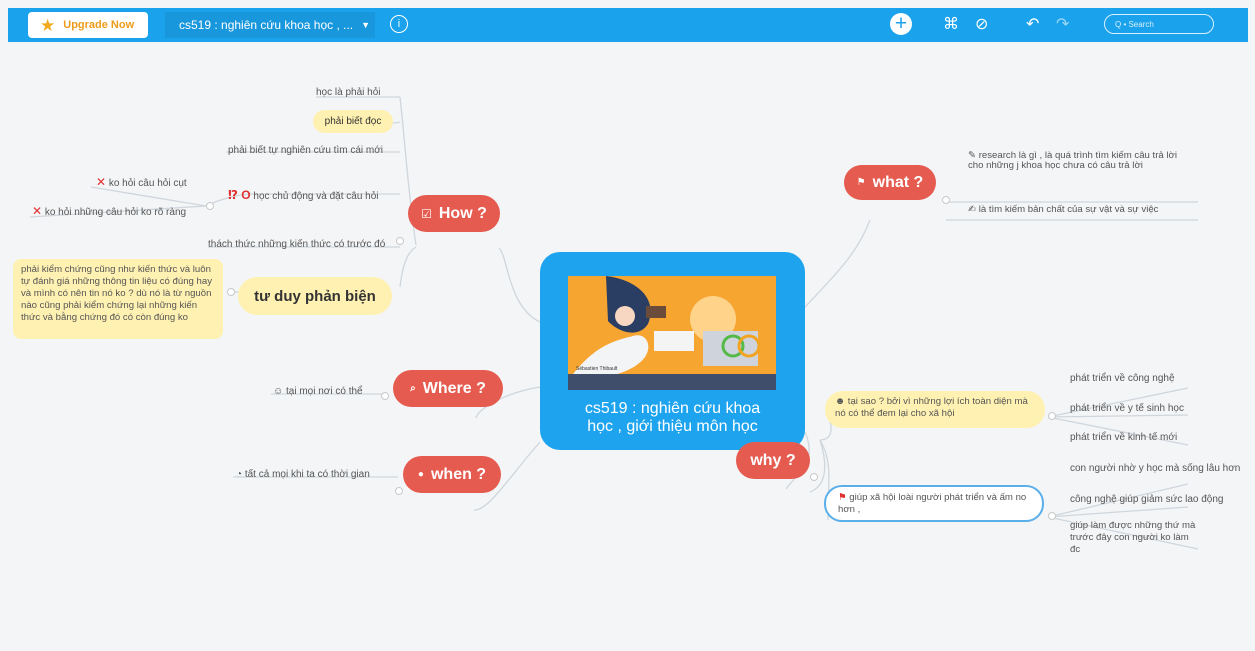 The height and width of the screenshot is (651, 1255). Describe the element at coordinates (303, 474) in the screenshot. I see `when-item: ◔ tất cả mọi khi ta có thời gian` at that location.